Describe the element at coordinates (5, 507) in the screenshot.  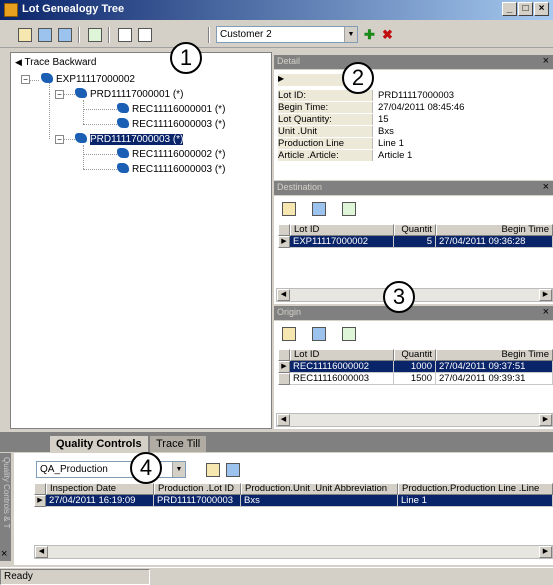
I see `side-panel-strip: Quality Controls & T` at that location.